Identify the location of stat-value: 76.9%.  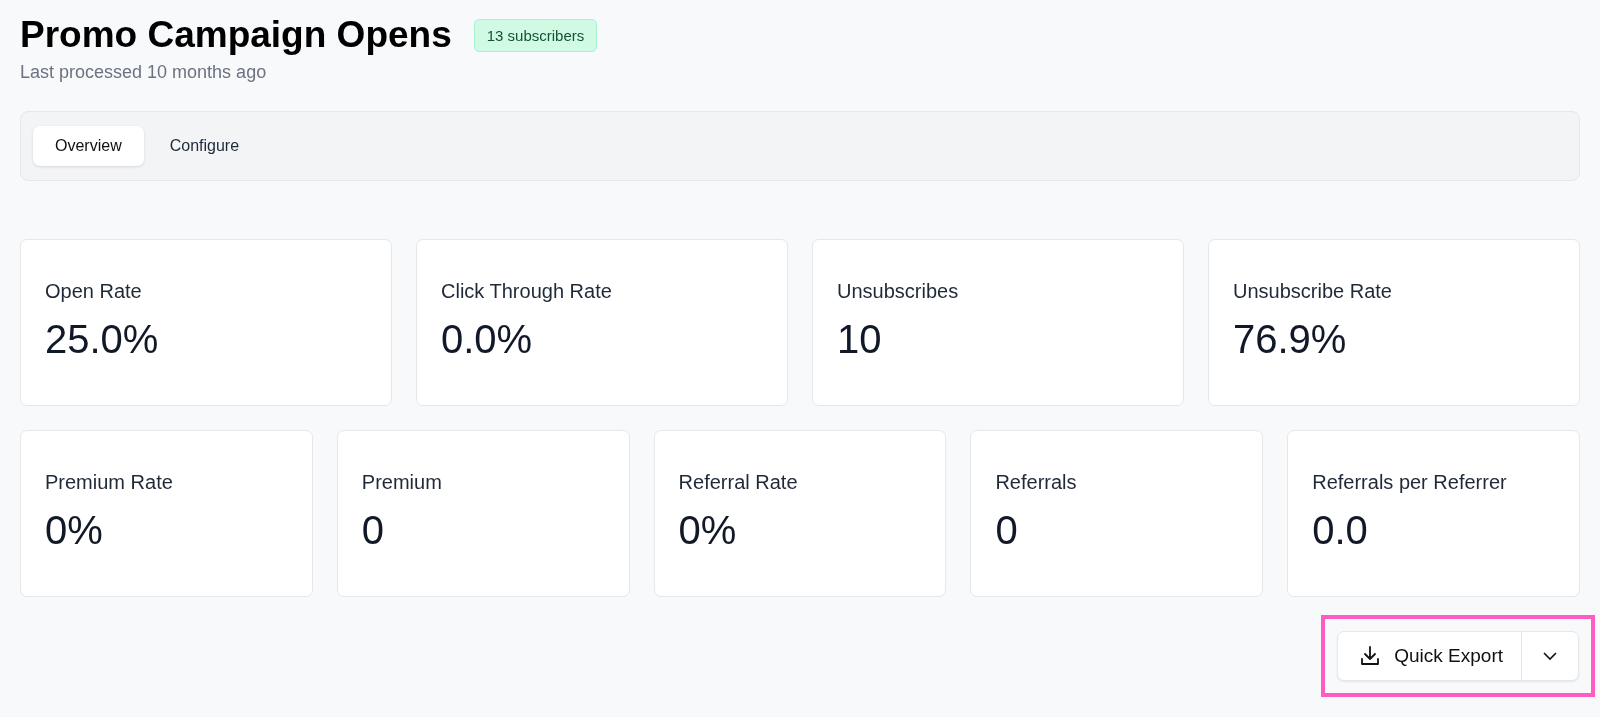
(1290, 339).